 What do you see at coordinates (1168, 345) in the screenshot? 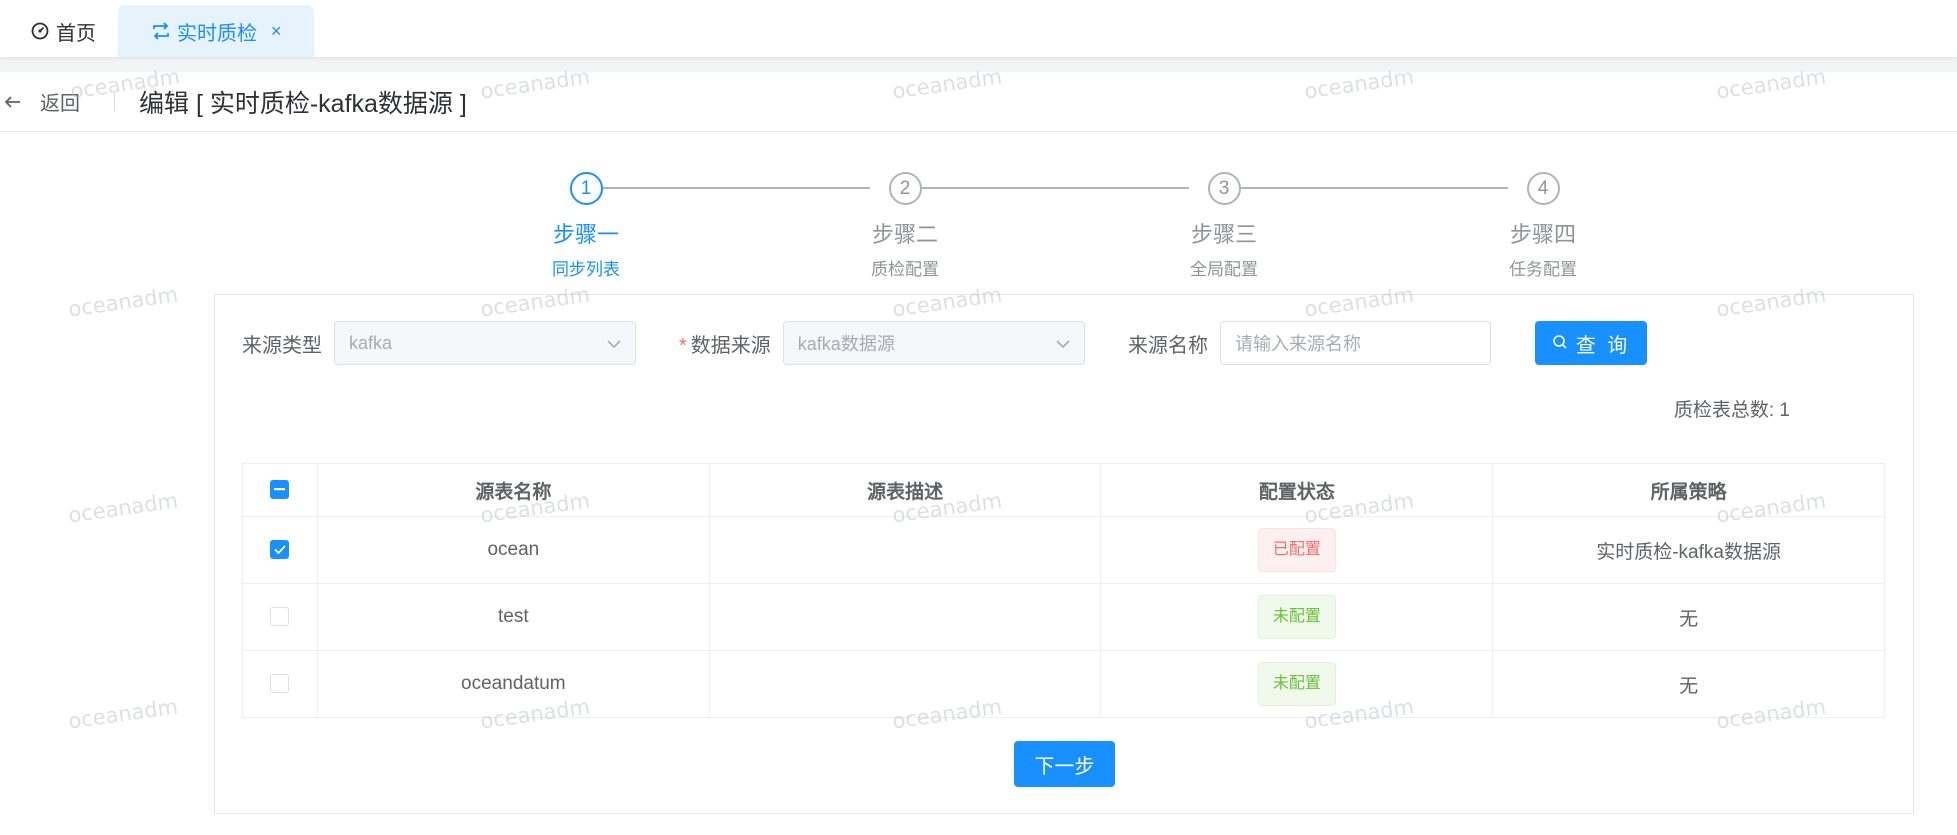
I see `source-name-label: 来源名称` at bounding box center [1168, 345].